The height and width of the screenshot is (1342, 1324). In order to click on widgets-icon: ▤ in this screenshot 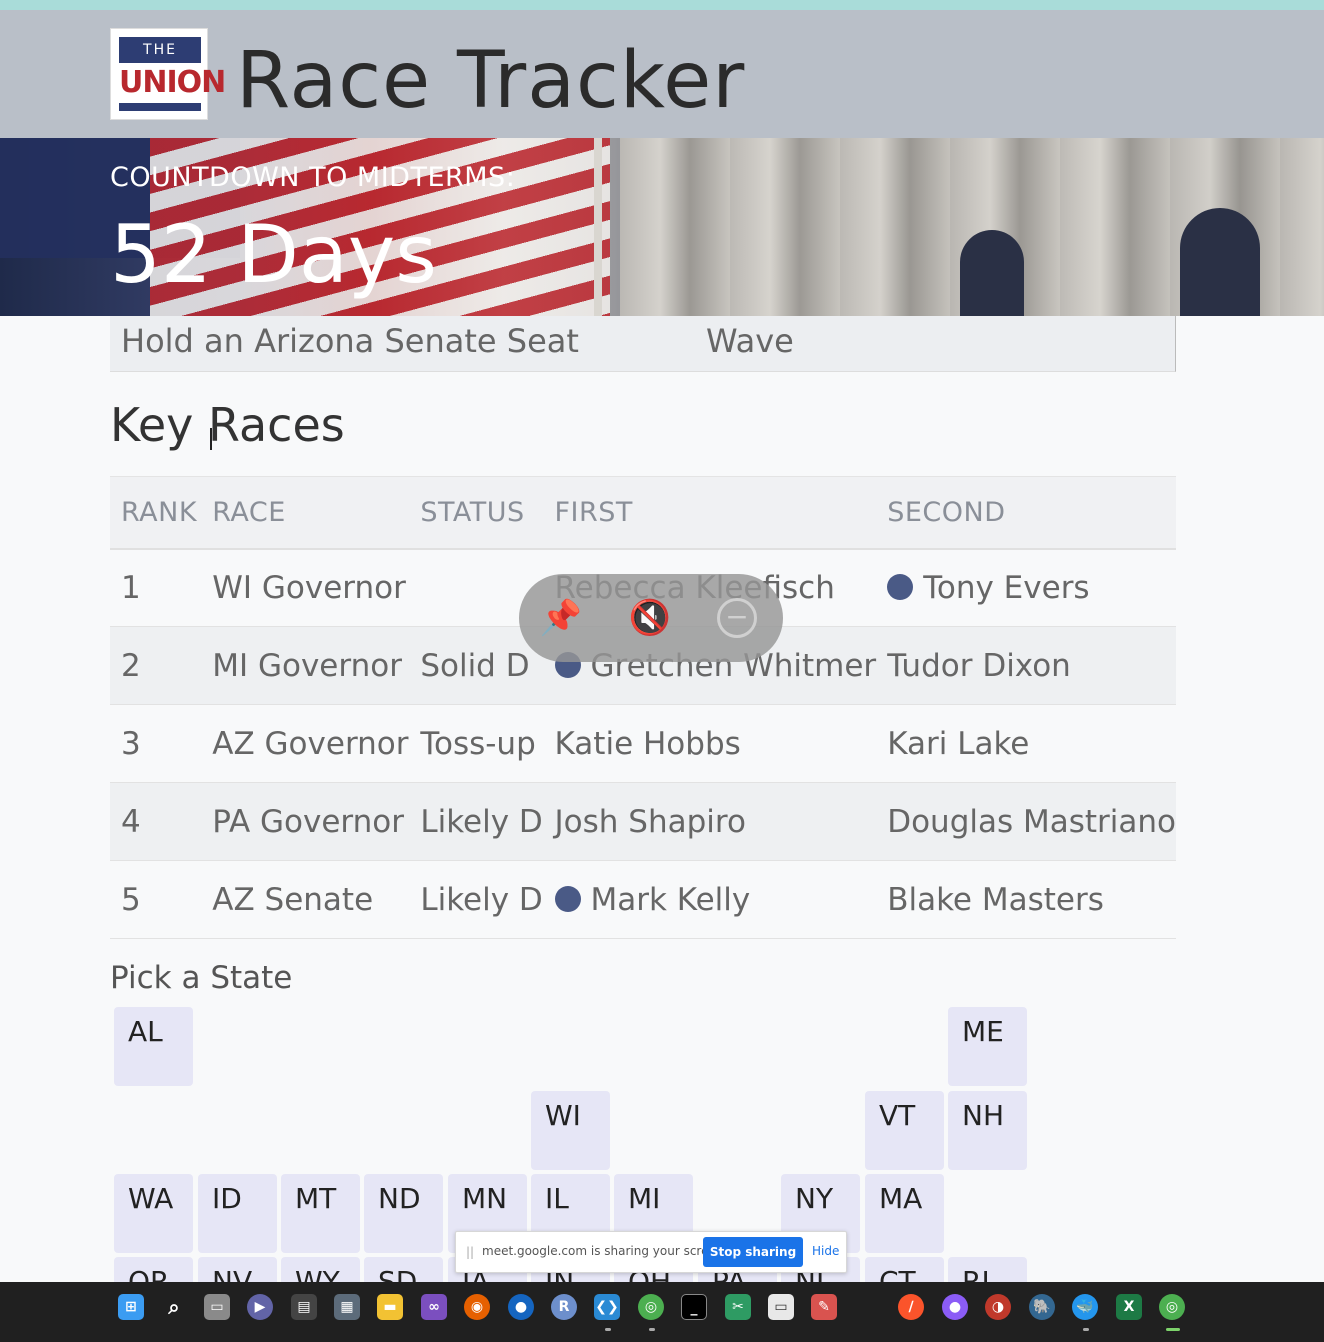, I will do `click(304, 1307)`.